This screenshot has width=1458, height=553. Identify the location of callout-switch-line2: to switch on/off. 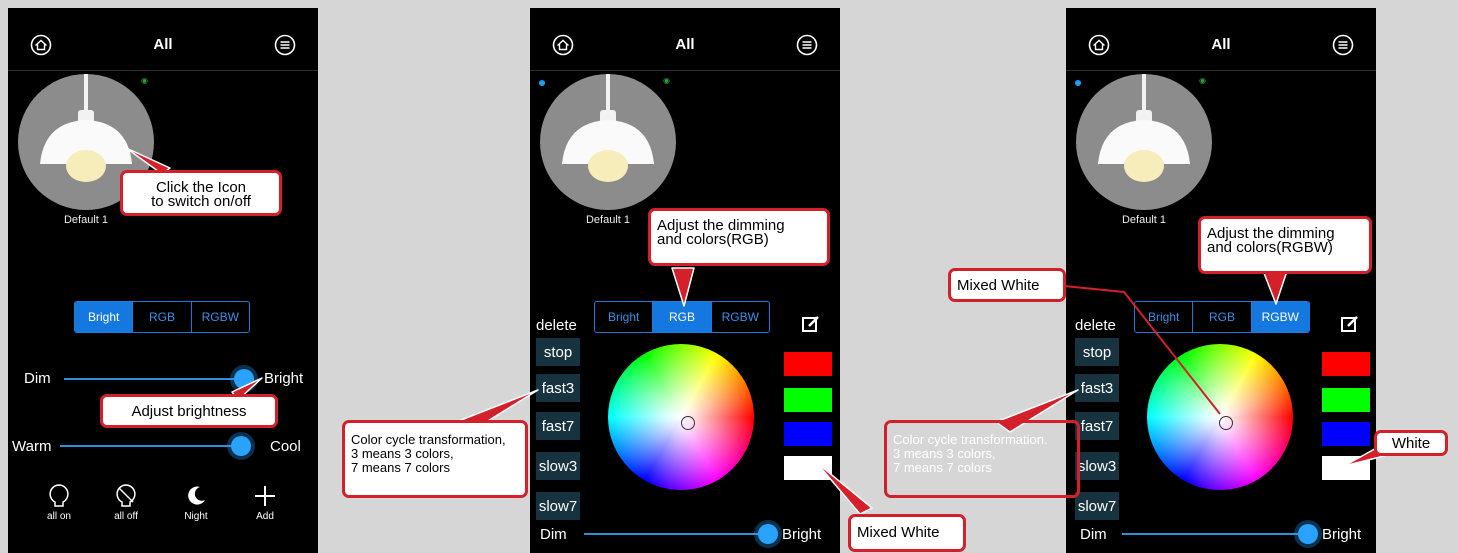
(201, 201).